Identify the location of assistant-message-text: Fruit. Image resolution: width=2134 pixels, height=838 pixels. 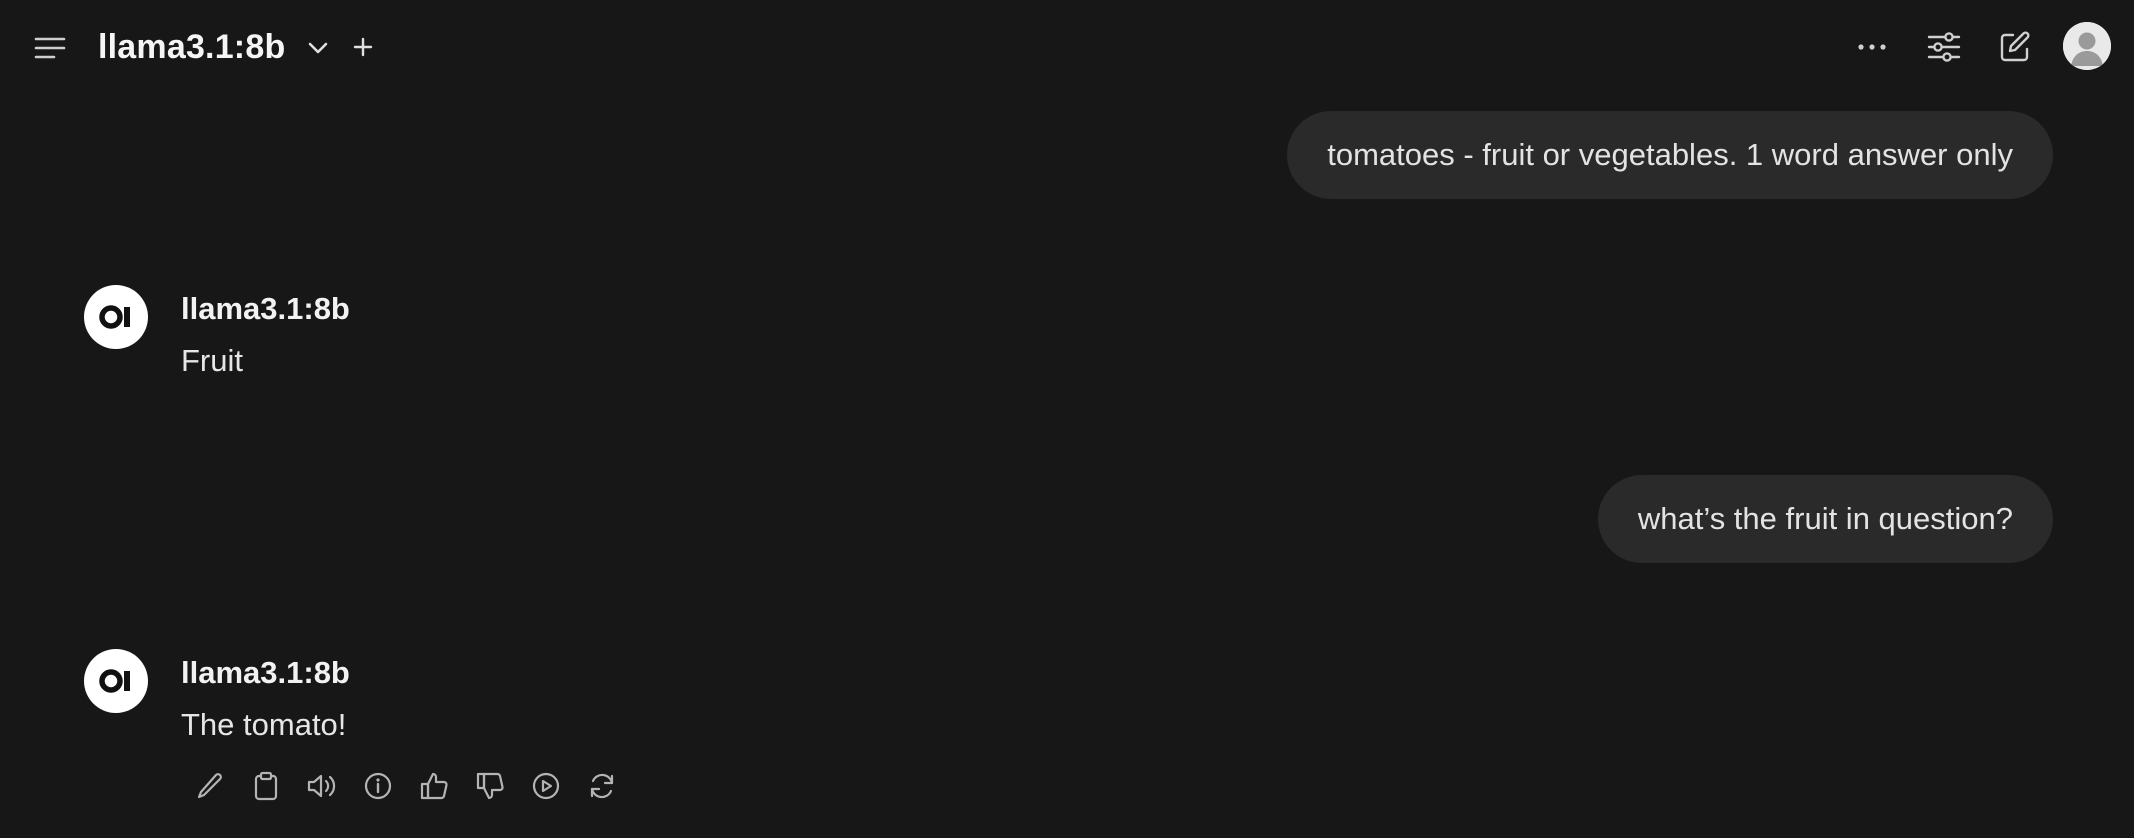
(212, 360).